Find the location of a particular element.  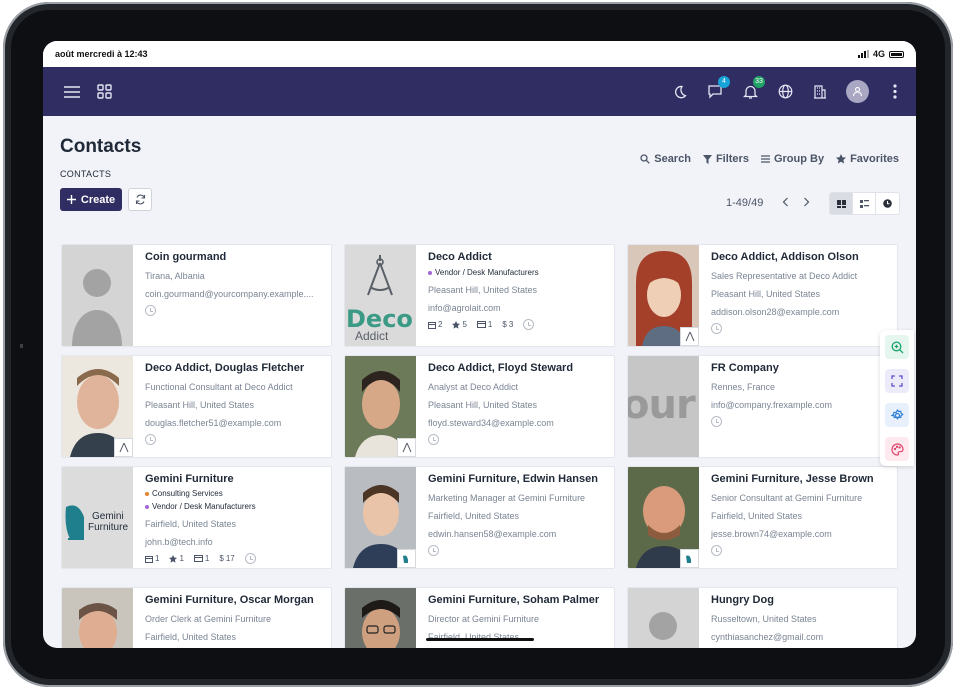

contact-email: douglas.fletcher51@example.com is located at coordinates (213, 423).